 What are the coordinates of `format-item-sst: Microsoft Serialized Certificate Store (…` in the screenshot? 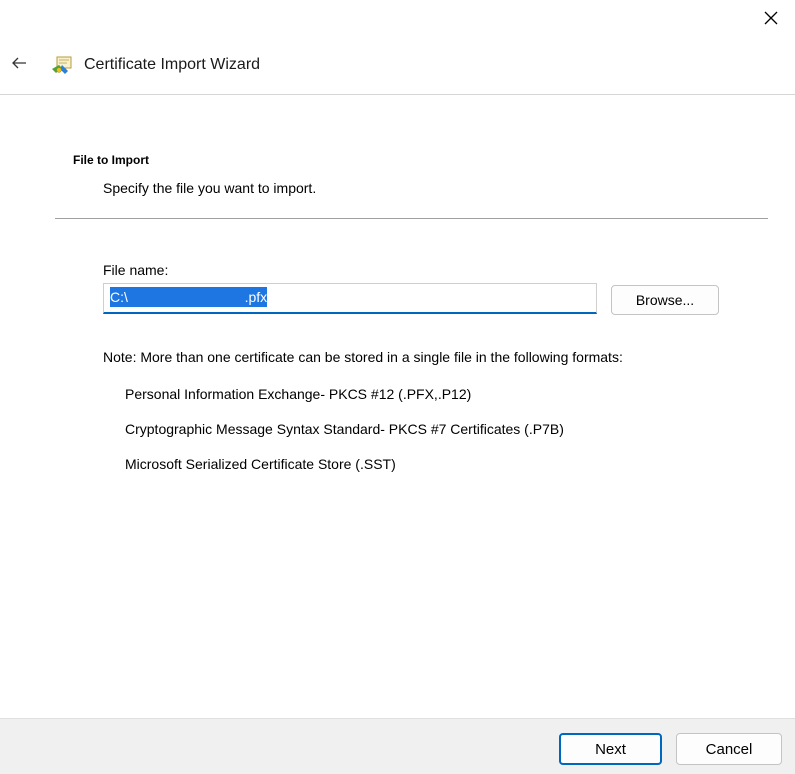 It's located at (260, 464).